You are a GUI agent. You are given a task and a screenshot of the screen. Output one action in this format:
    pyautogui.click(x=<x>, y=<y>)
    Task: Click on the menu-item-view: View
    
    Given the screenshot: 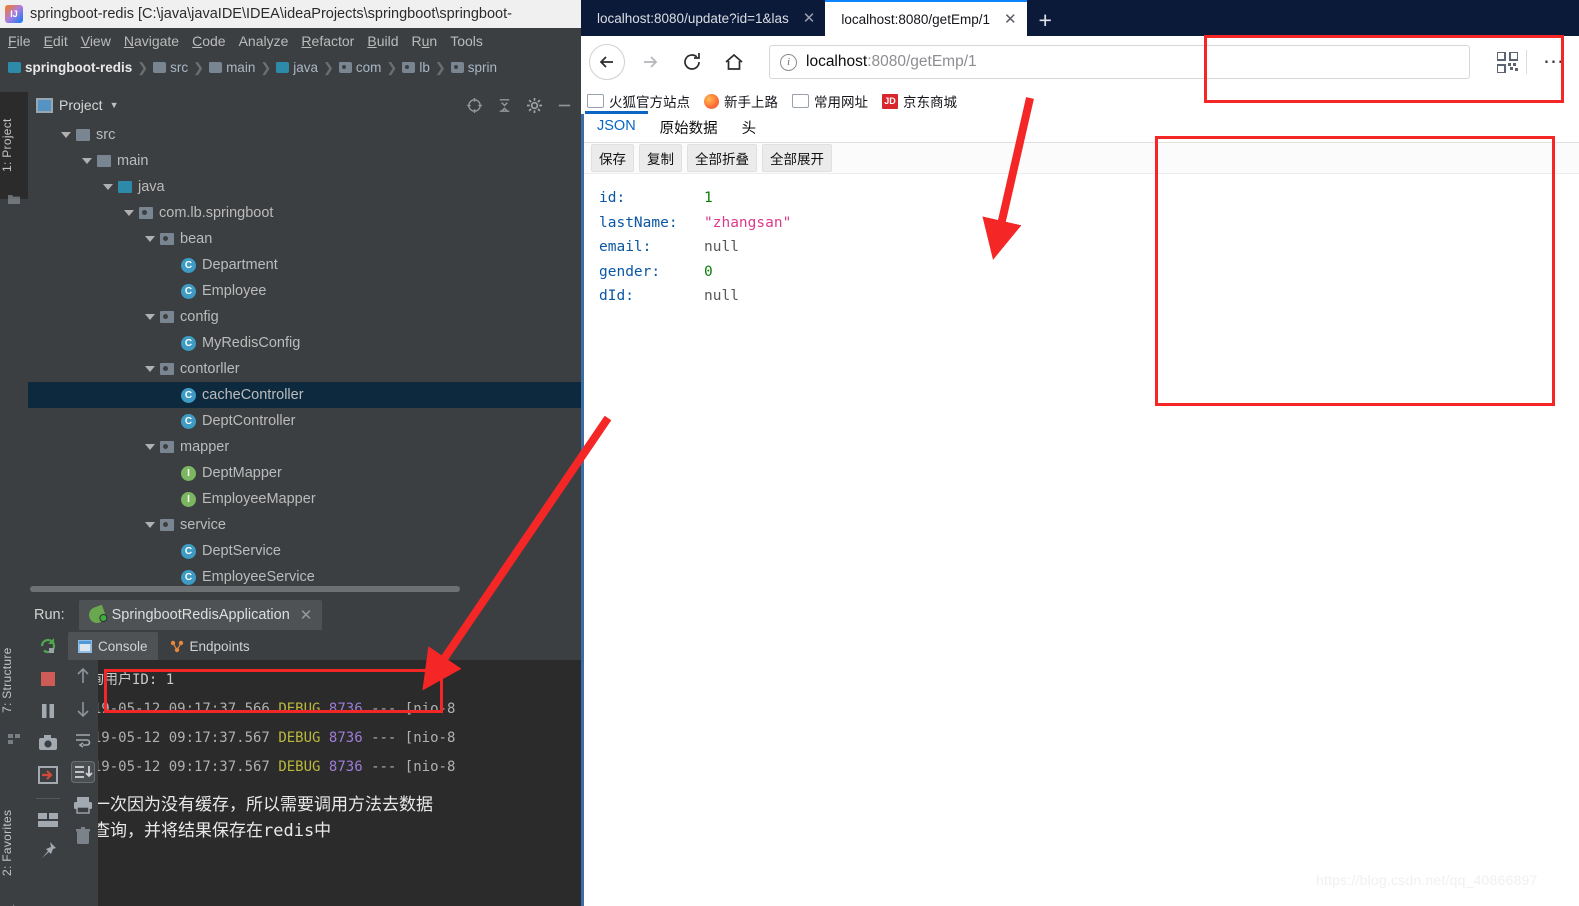 What is the action you would take?
    pyautogui.click(x=96, y=41)
    